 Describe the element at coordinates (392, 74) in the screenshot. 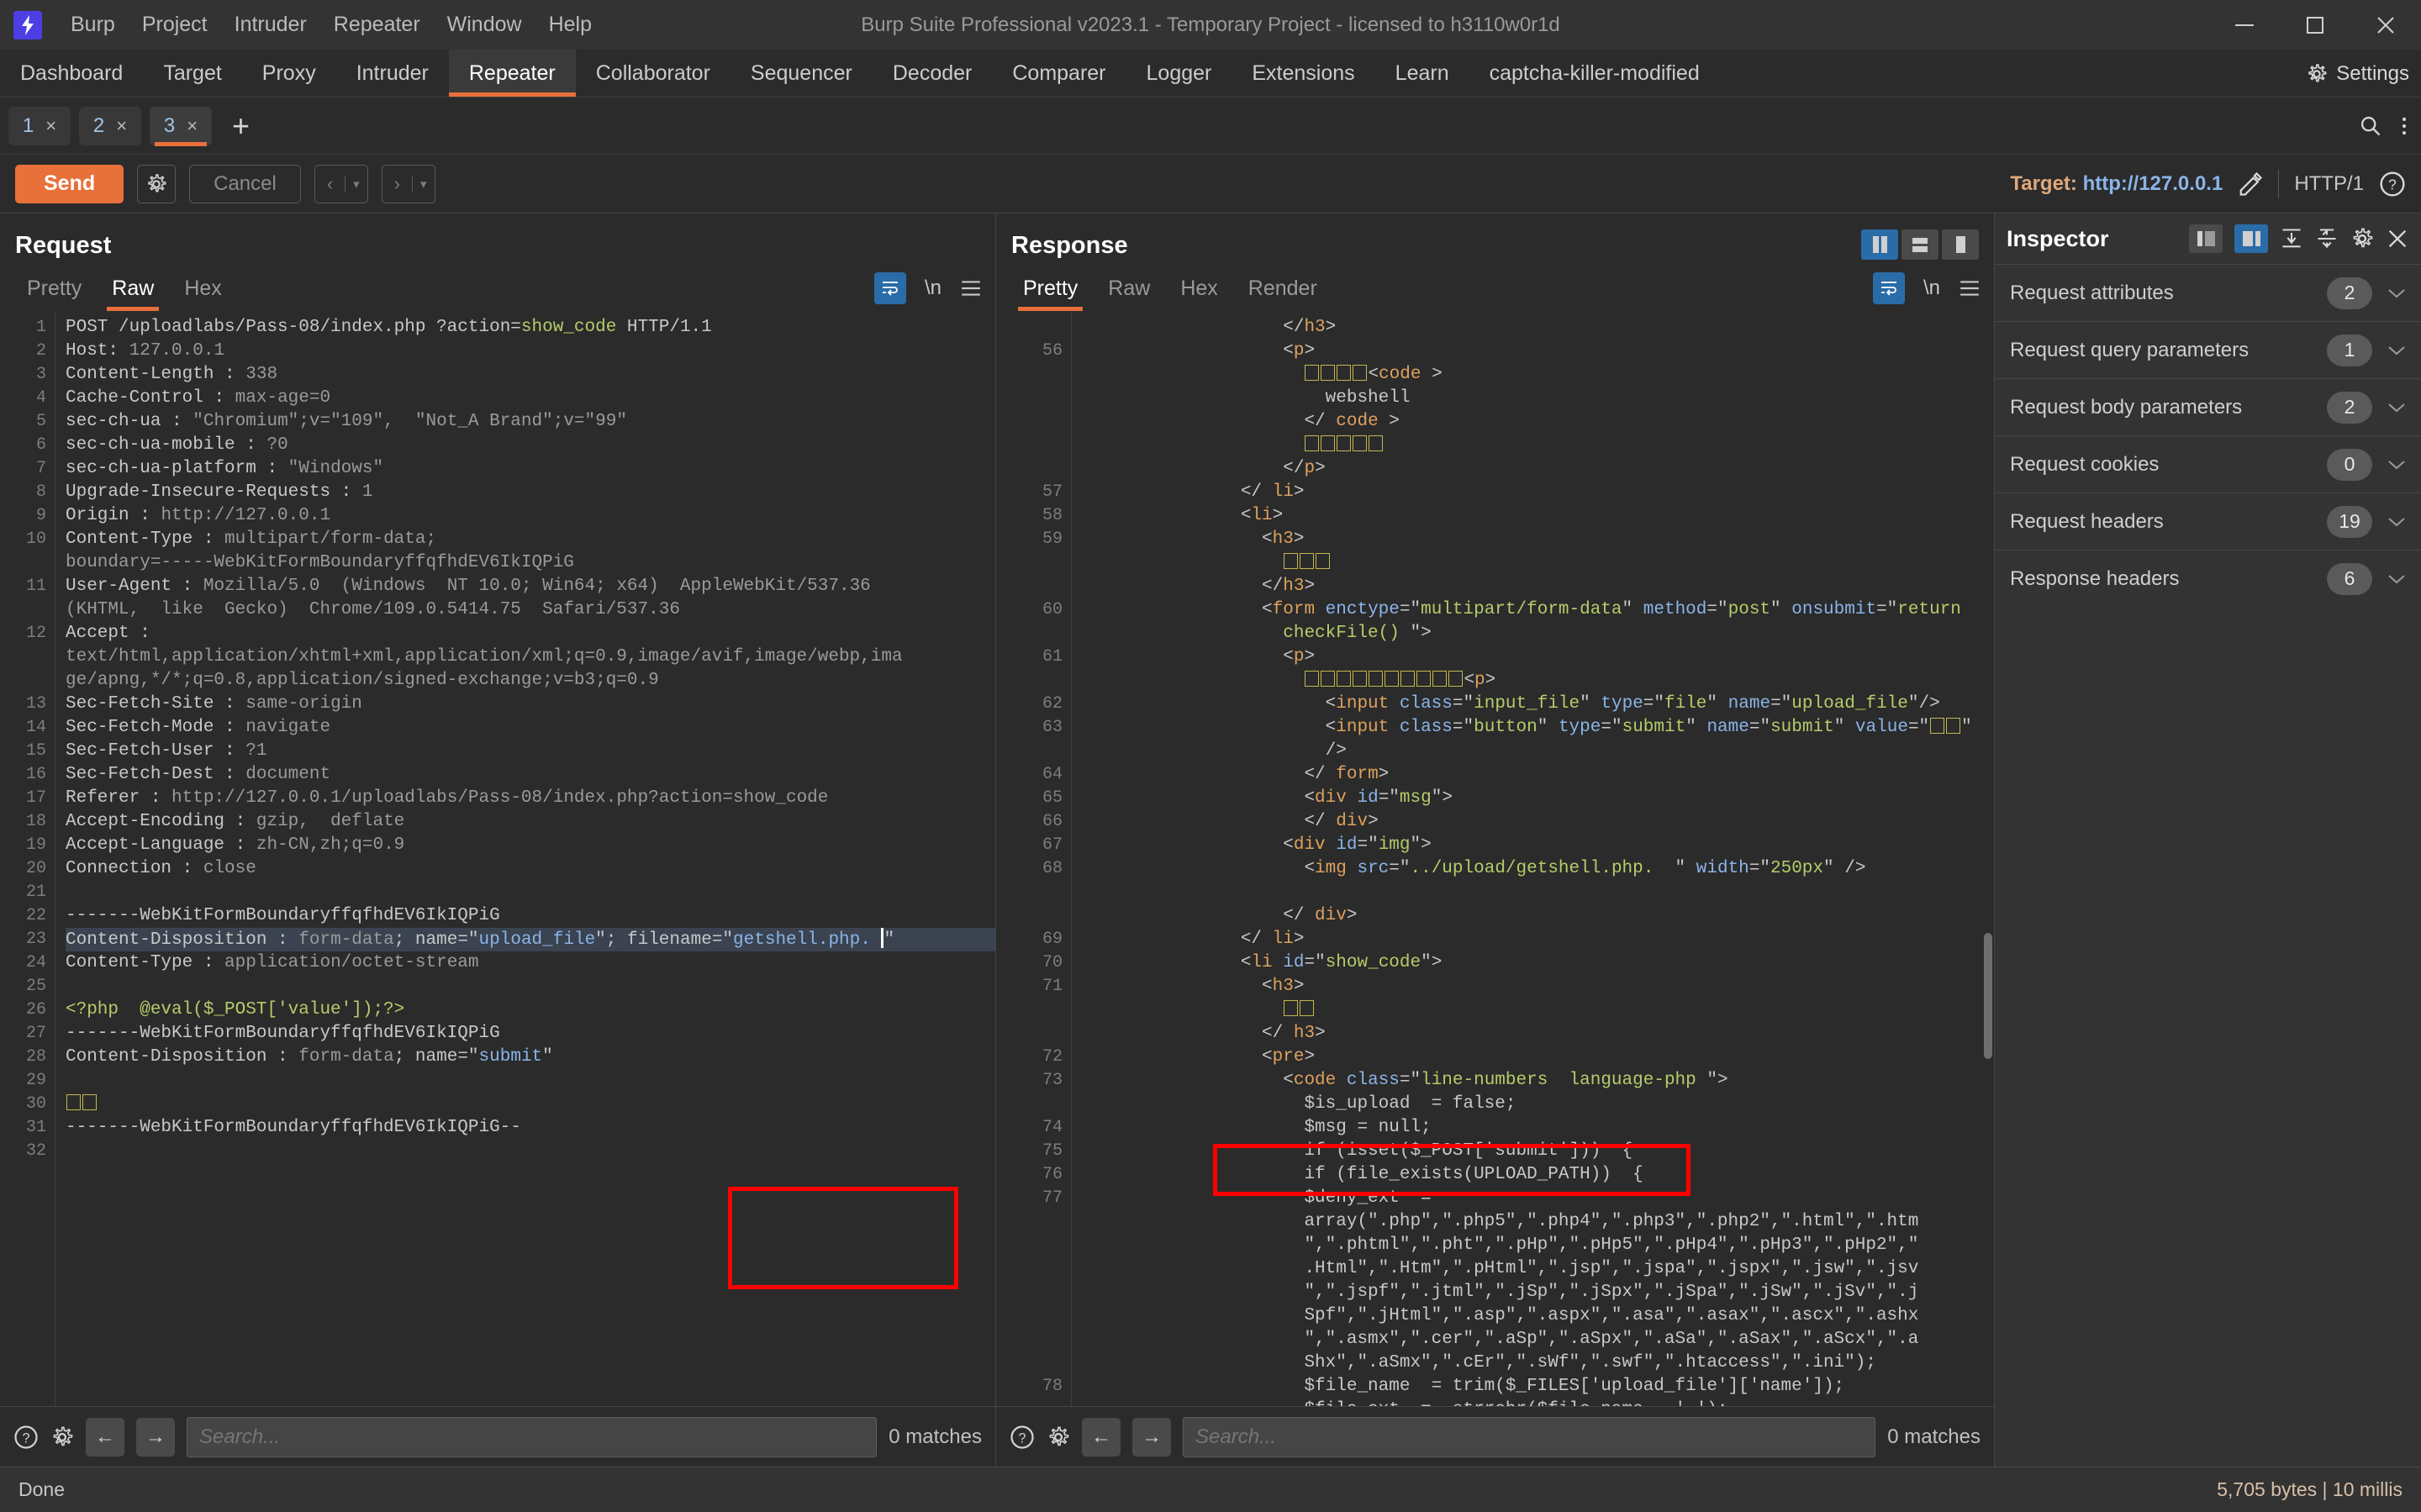

I see `tab-intruder: Intruder` at that location.